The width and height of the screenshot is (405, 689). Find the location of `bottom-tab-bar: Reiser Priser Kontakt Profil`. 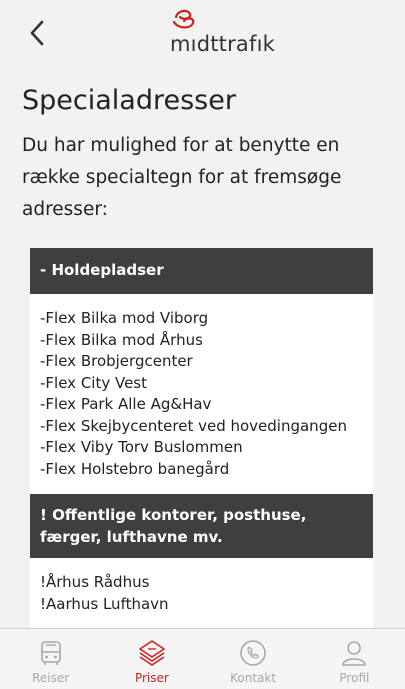

bottom-tab-bar: Reiser Priser Kontakt Profil is located at coordinates (202, 658).